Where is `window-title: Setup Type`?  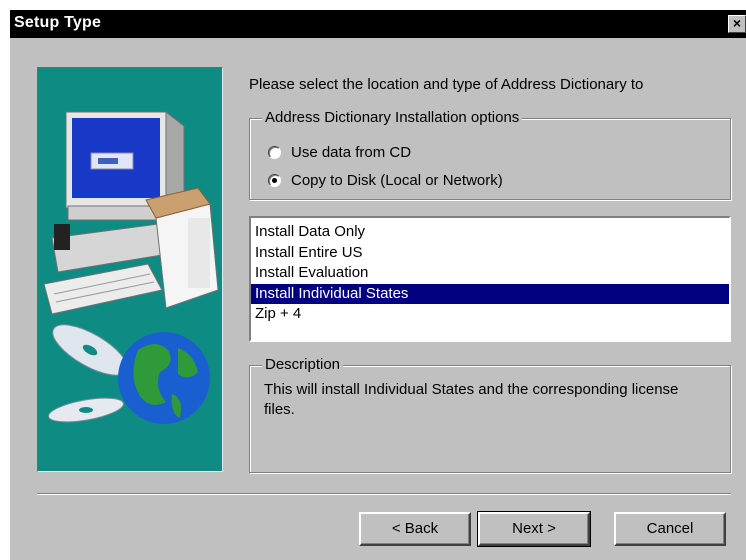
window-title: Setup Type is located at coordinates (58, 22).